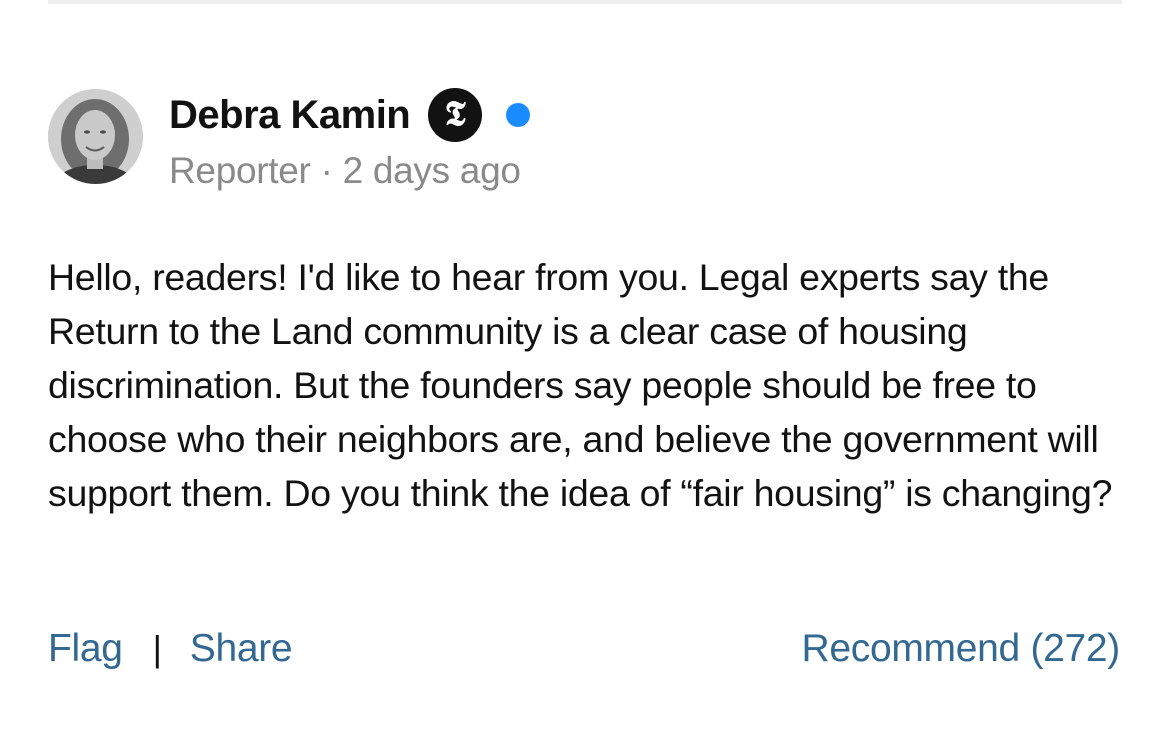  I want to click on flag-button: Flag, so click(85, 649).